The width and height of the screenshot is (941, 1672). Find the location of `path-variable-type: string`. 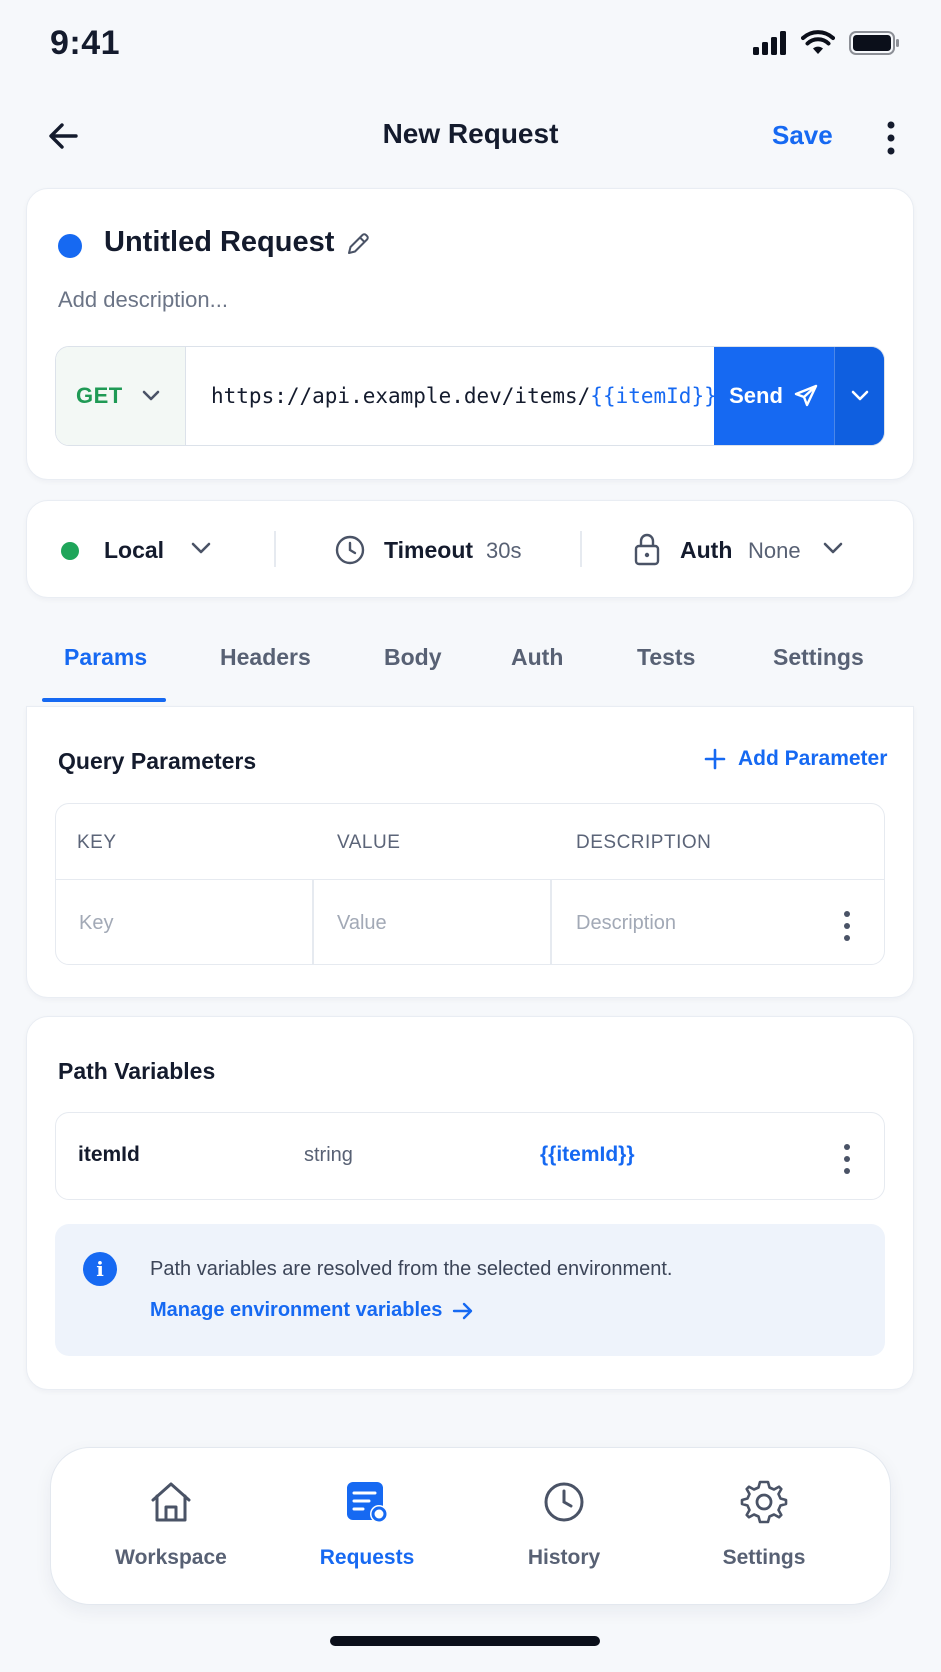

path-variable-type: string is located at coordinates (328, 1155).